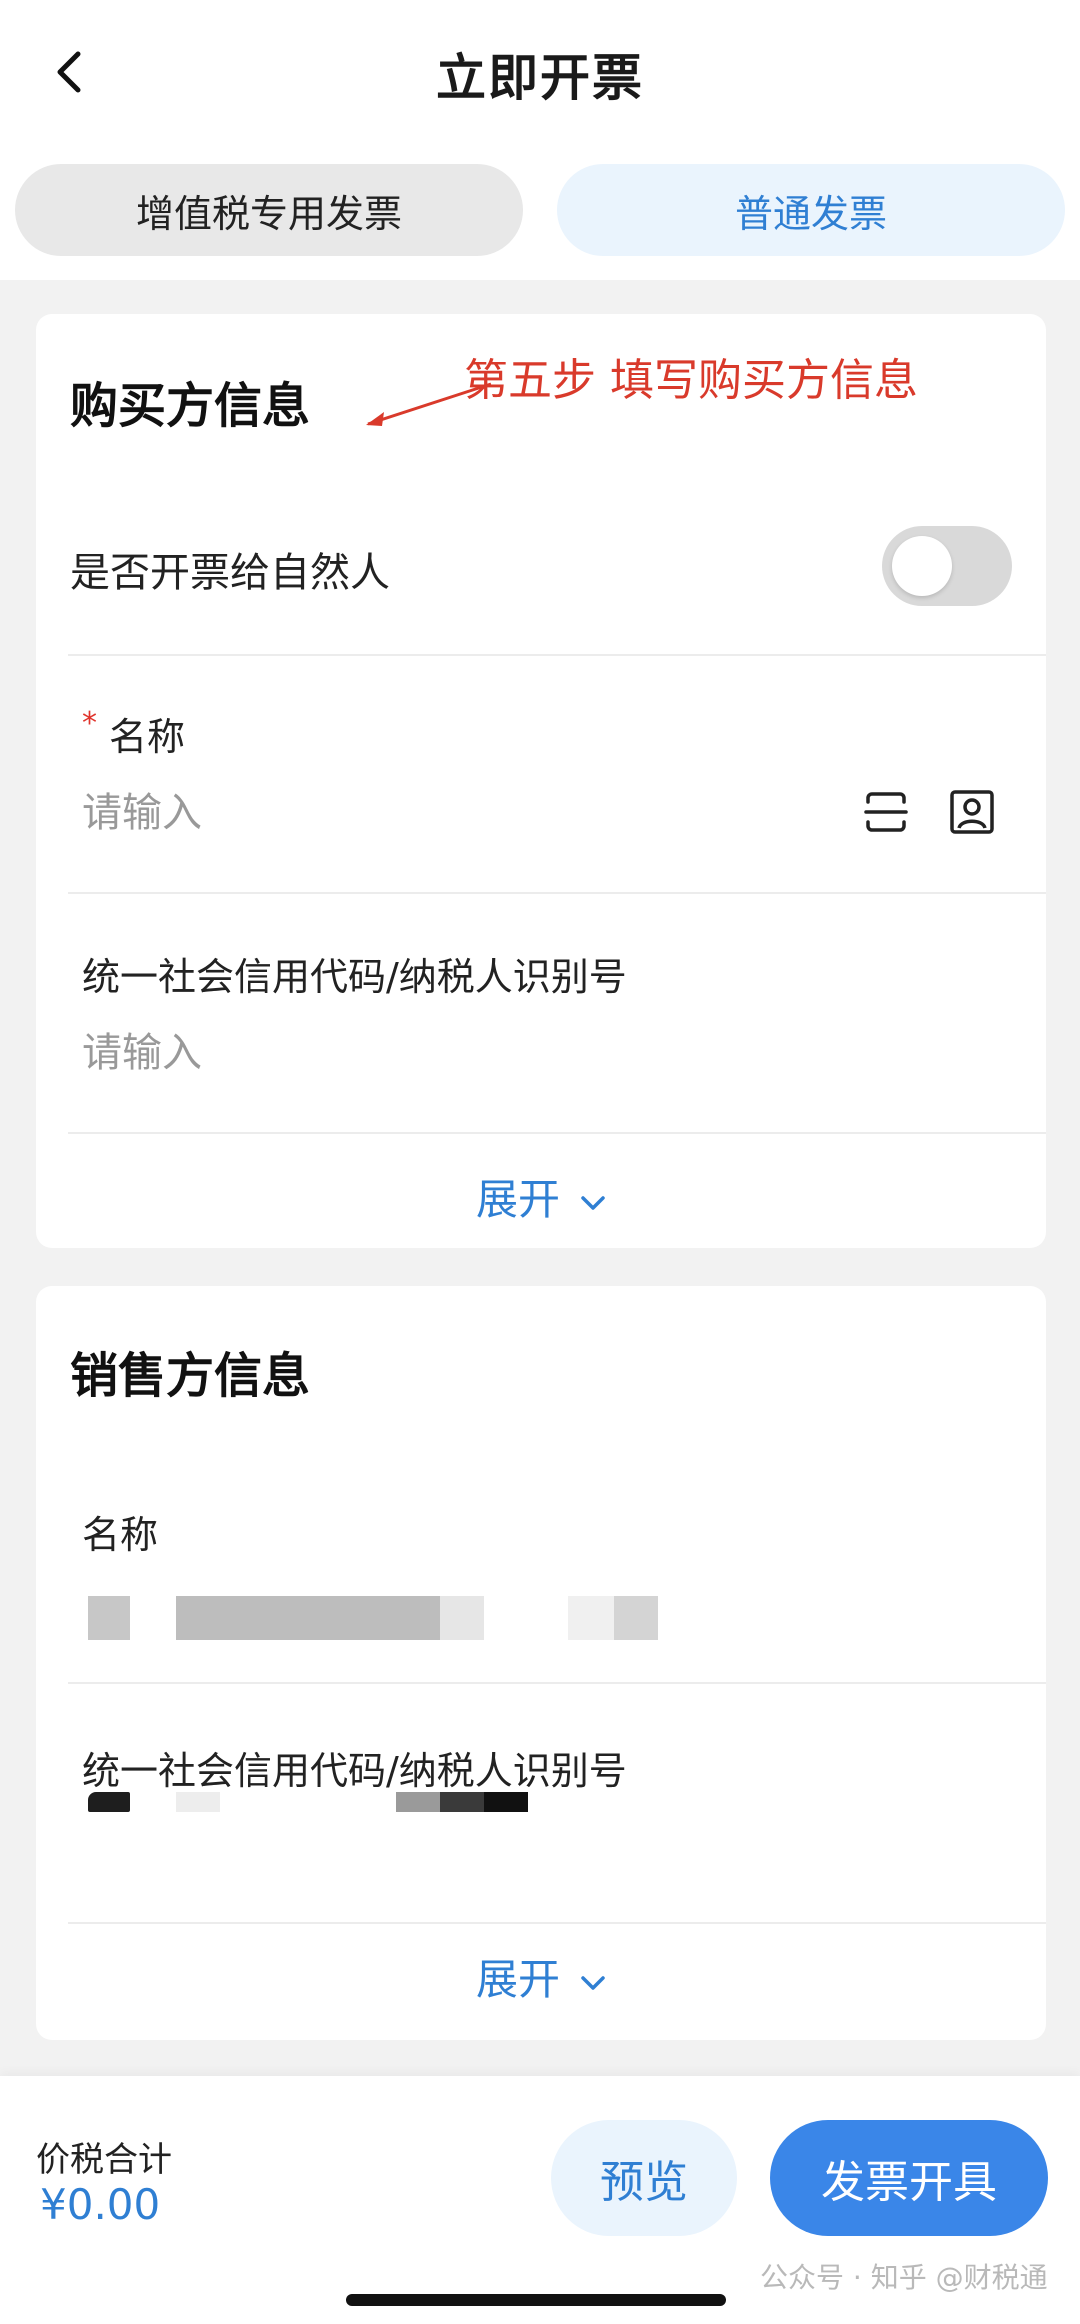 The image size is (1080, 2324). Describe the element at coordinates (972, 812) in the screenshot. I see `contact-card-icon` at that location.